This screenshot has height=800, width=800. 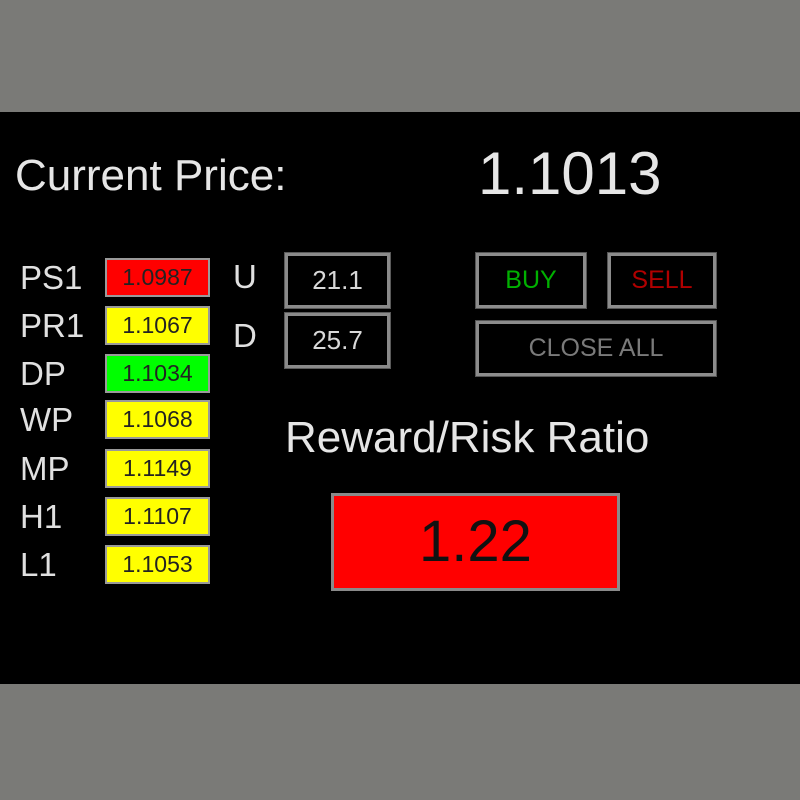 I want to click on up-distance-label: U, so click(x=245, y=276).